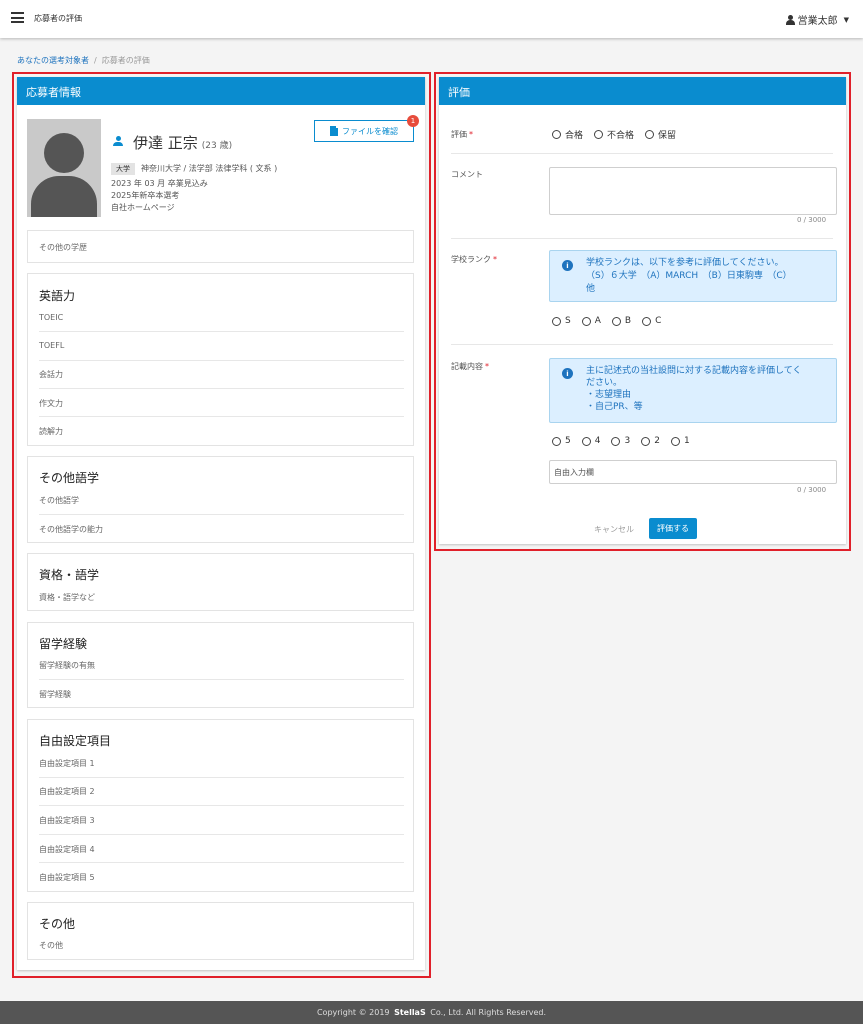  Describe the element at coordinates (64, 168) in the screenshot. I see `applicant-photo` at that location.